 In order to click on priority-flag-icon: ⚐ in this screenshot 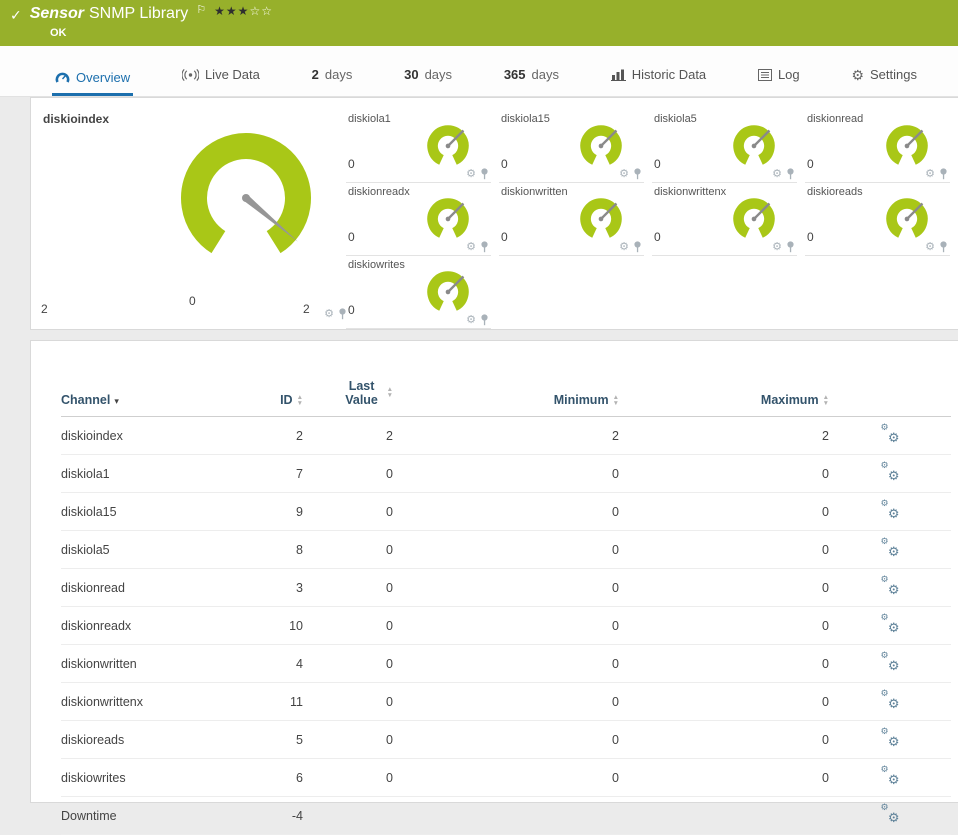, I will do `click(201, 9)`.